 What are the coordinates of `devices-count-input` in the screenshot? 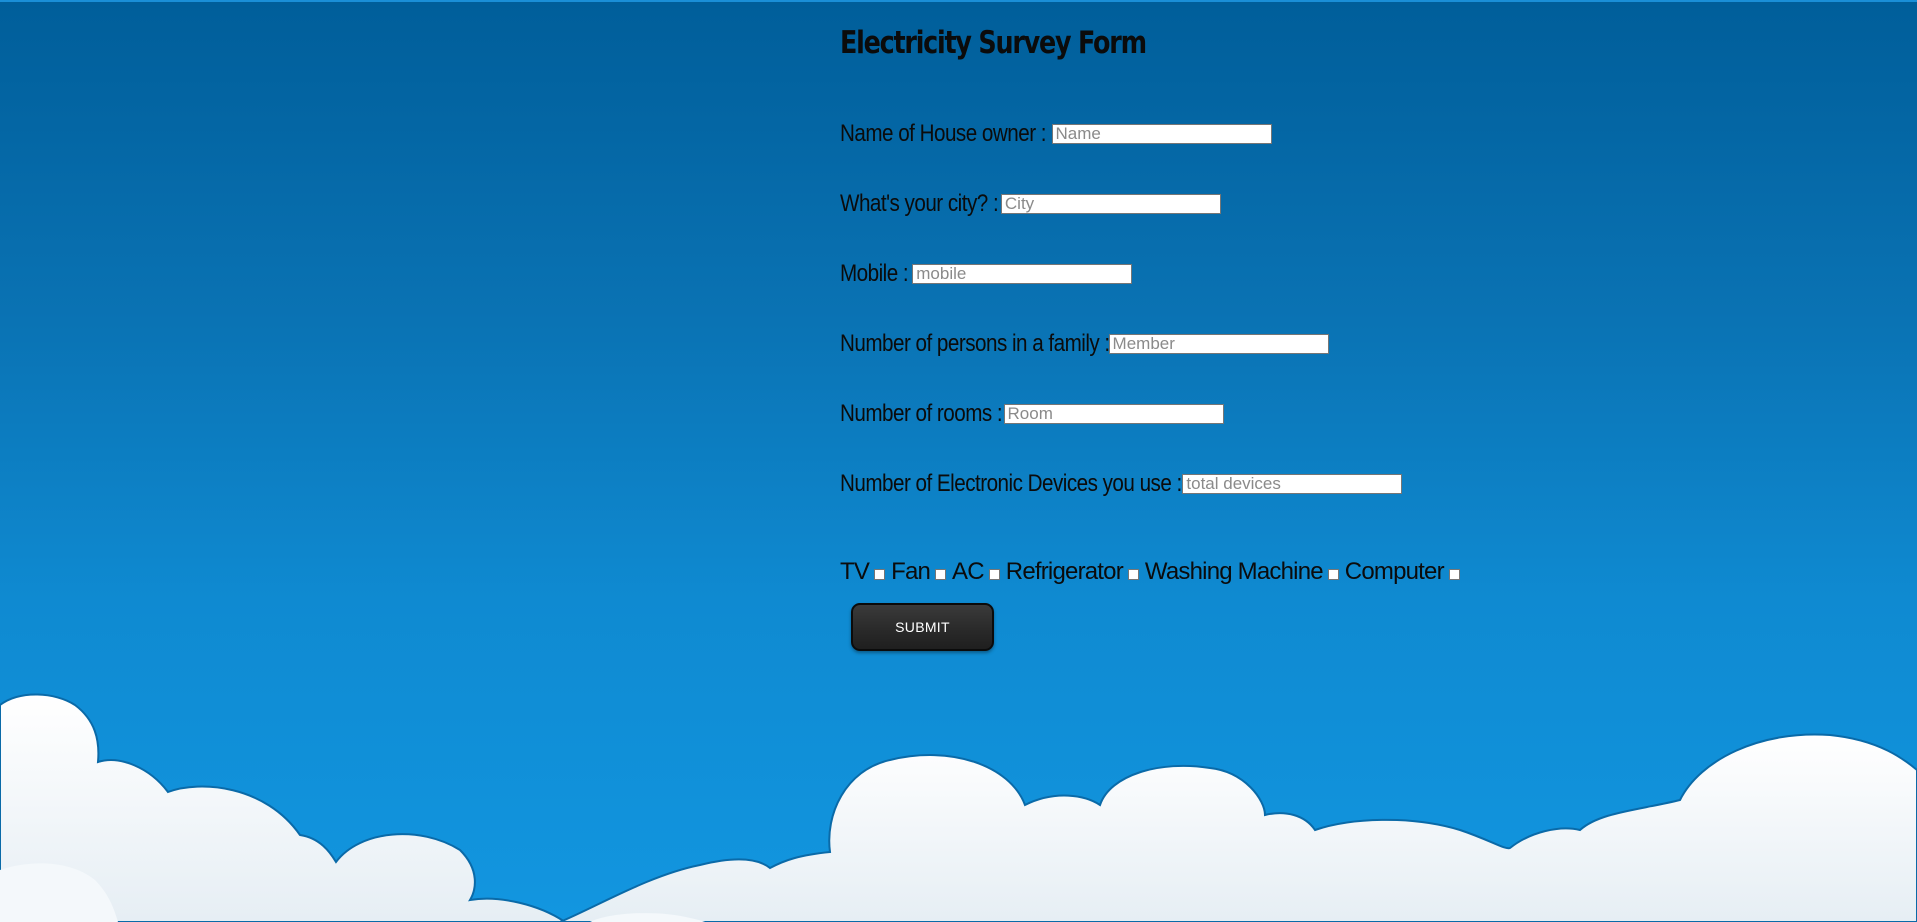 It's located at (1292, 484).